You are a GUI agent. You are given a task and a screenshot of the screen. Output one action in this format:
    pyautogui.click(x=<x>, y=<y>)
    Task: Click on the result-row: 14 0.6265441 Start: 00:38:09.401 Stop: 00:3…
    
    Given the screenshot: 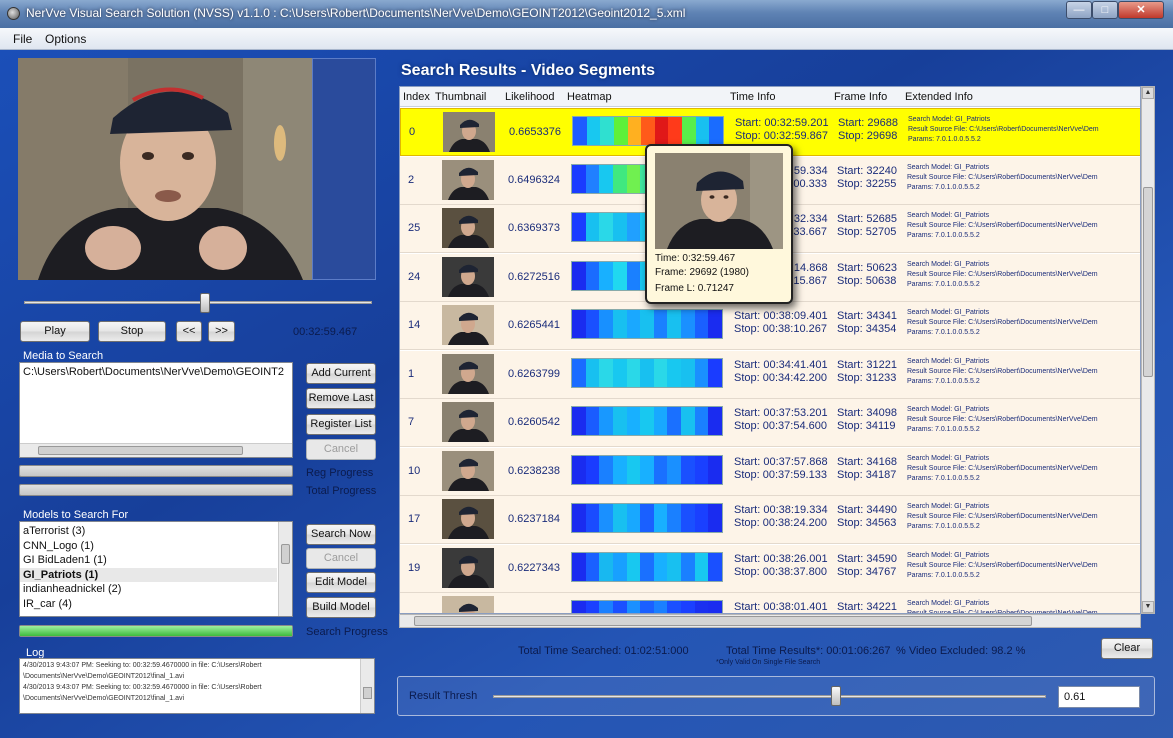 What is the action you would take?
    pyautogui.click(x=770, y=326)
    